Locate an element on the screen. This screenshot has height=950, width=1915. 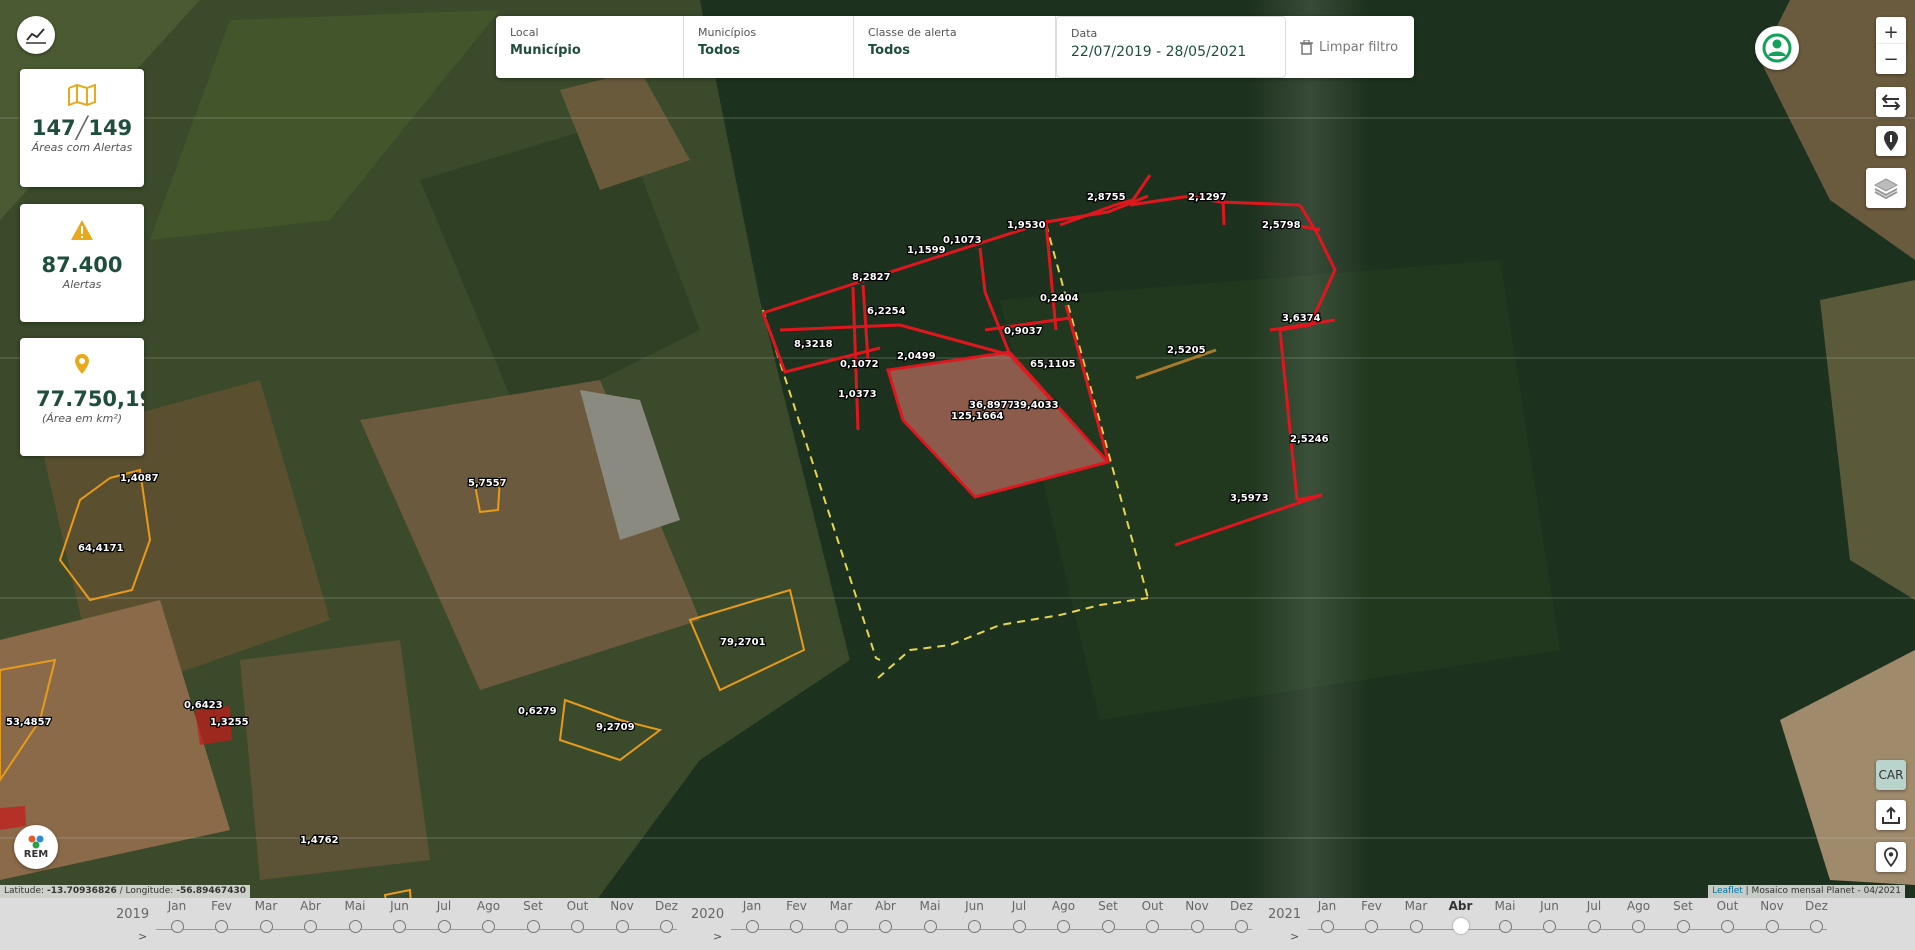
marker-info-button is located at coordinates (1891, 141).